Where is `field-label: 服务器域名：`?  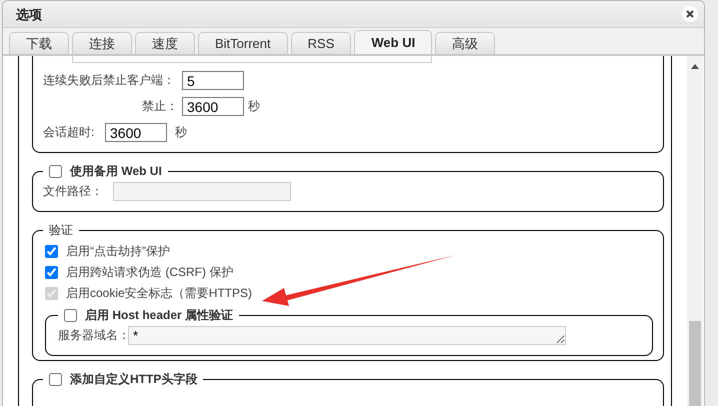
field-label: 服务器域名： is located at coordinates (91, 335).